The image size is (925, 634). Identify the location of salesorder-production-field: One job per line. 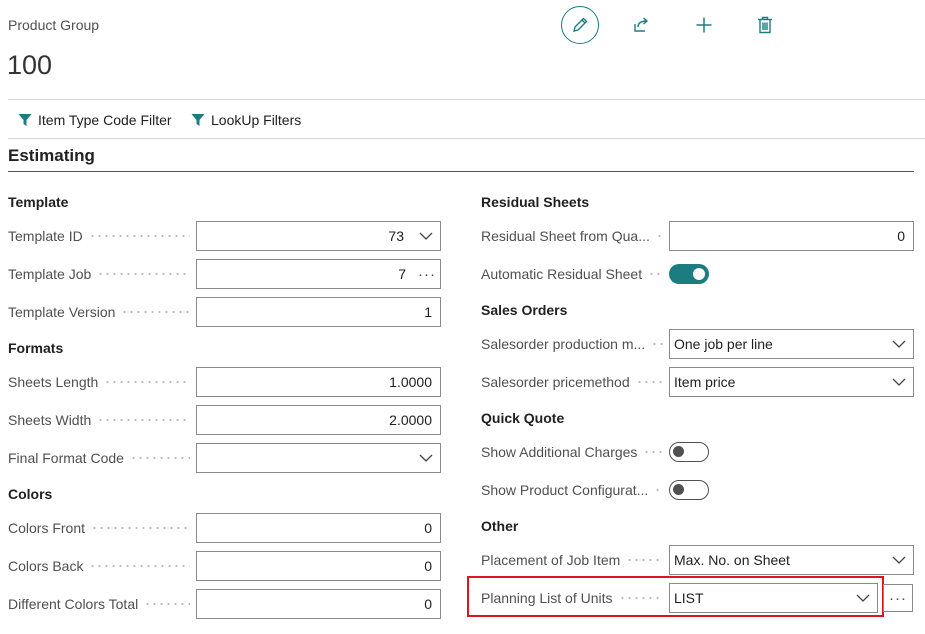
(791, 344).